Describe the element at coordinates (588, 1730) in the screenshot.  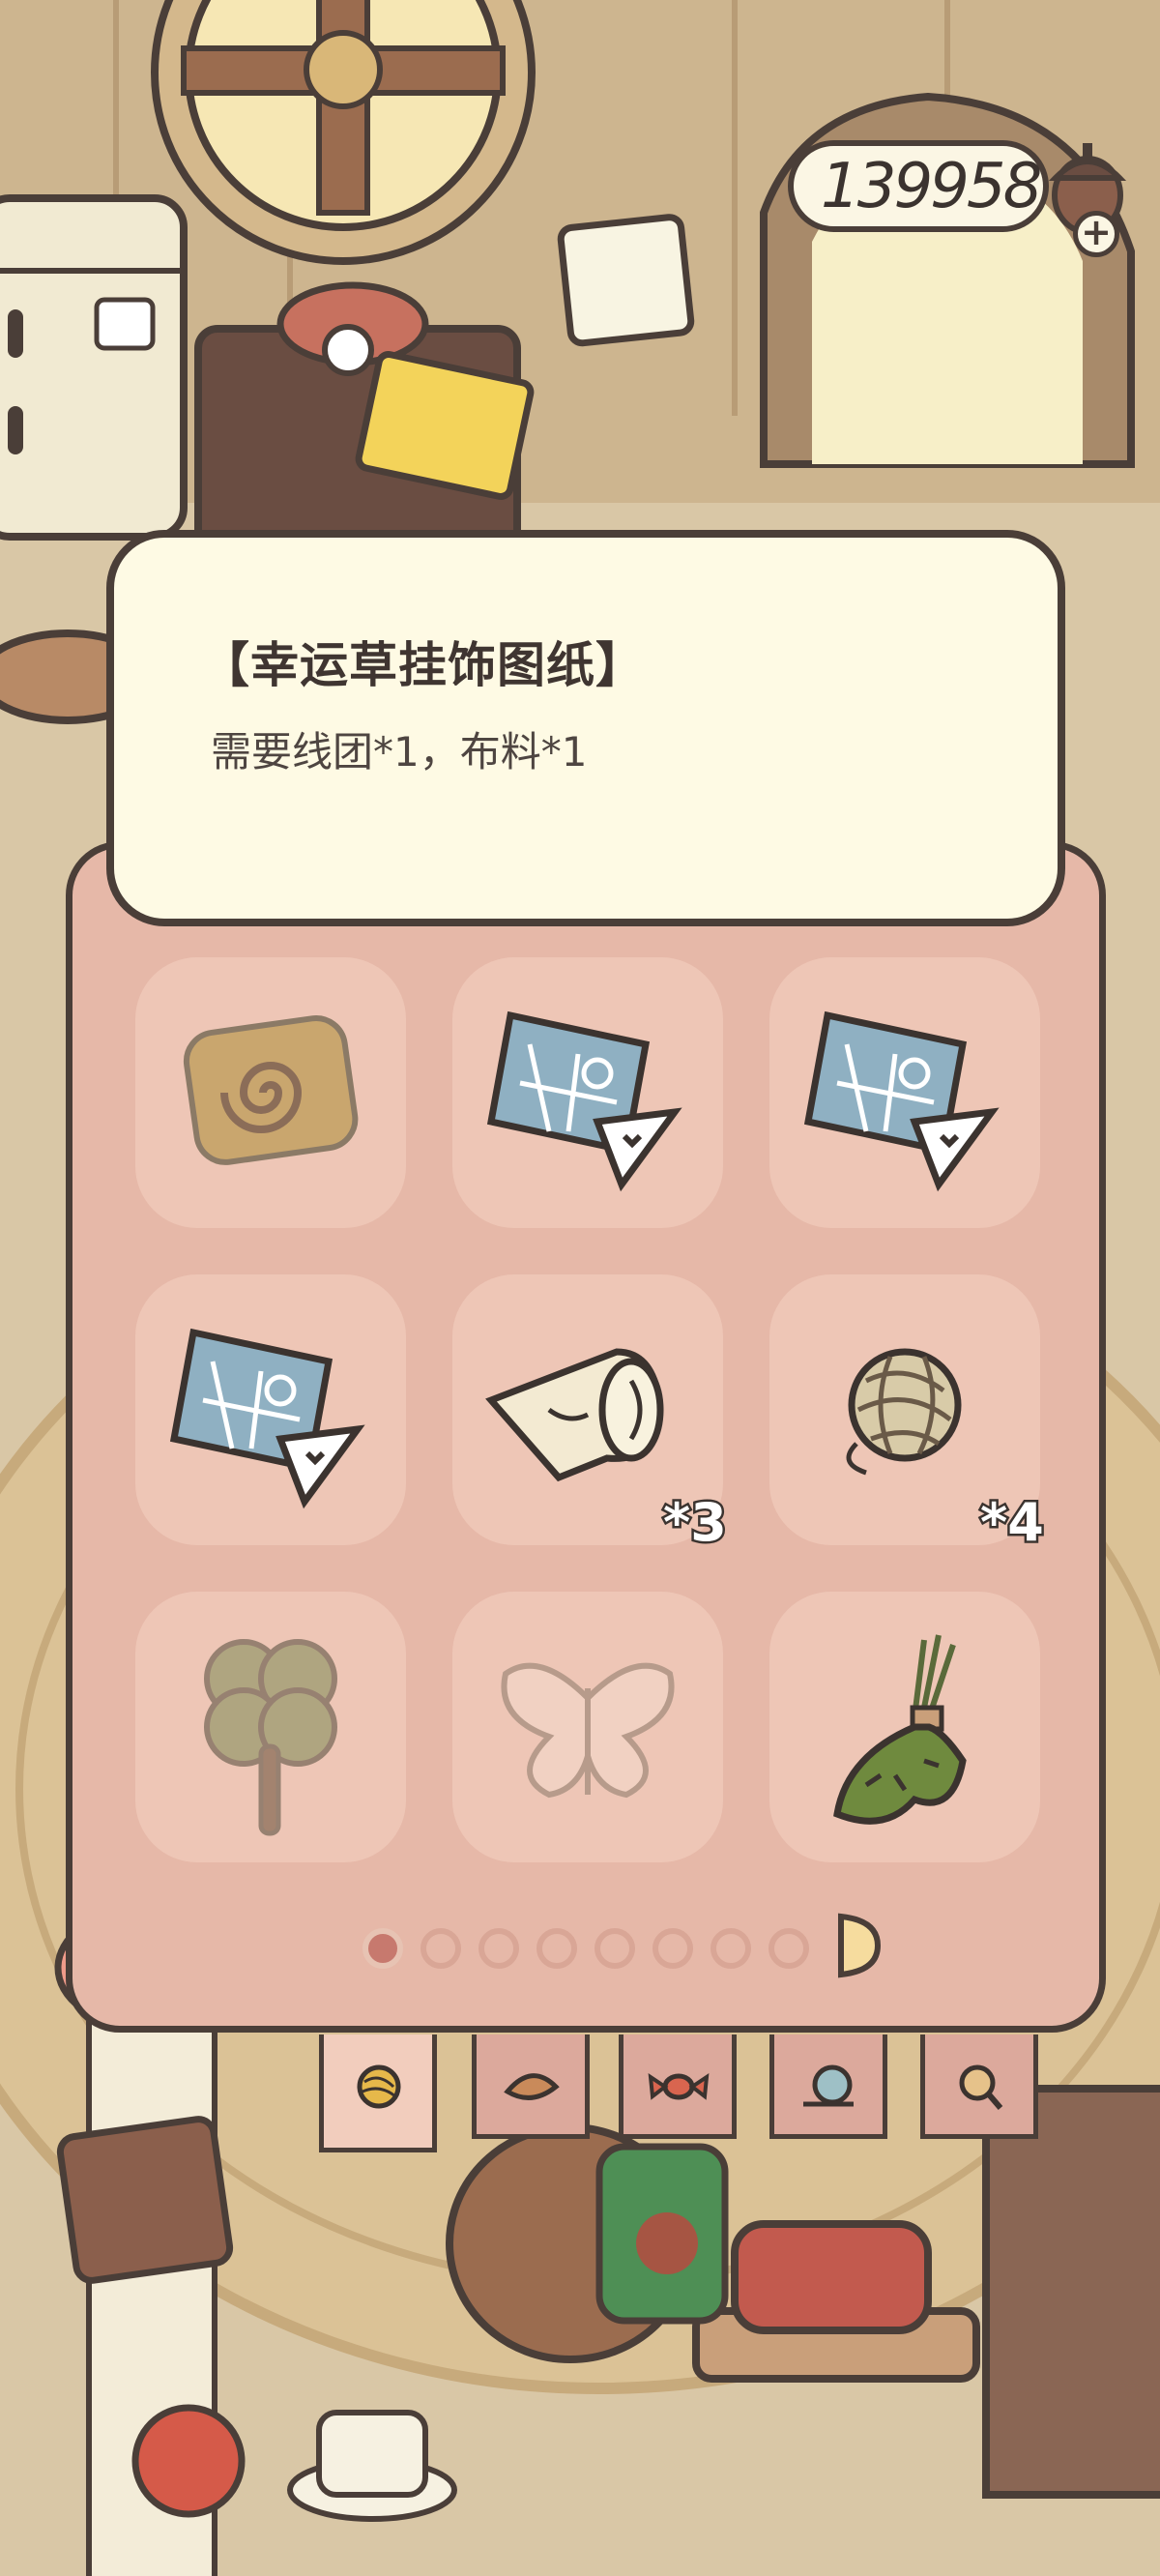
I see `butterfly-outline-icon` at that location.